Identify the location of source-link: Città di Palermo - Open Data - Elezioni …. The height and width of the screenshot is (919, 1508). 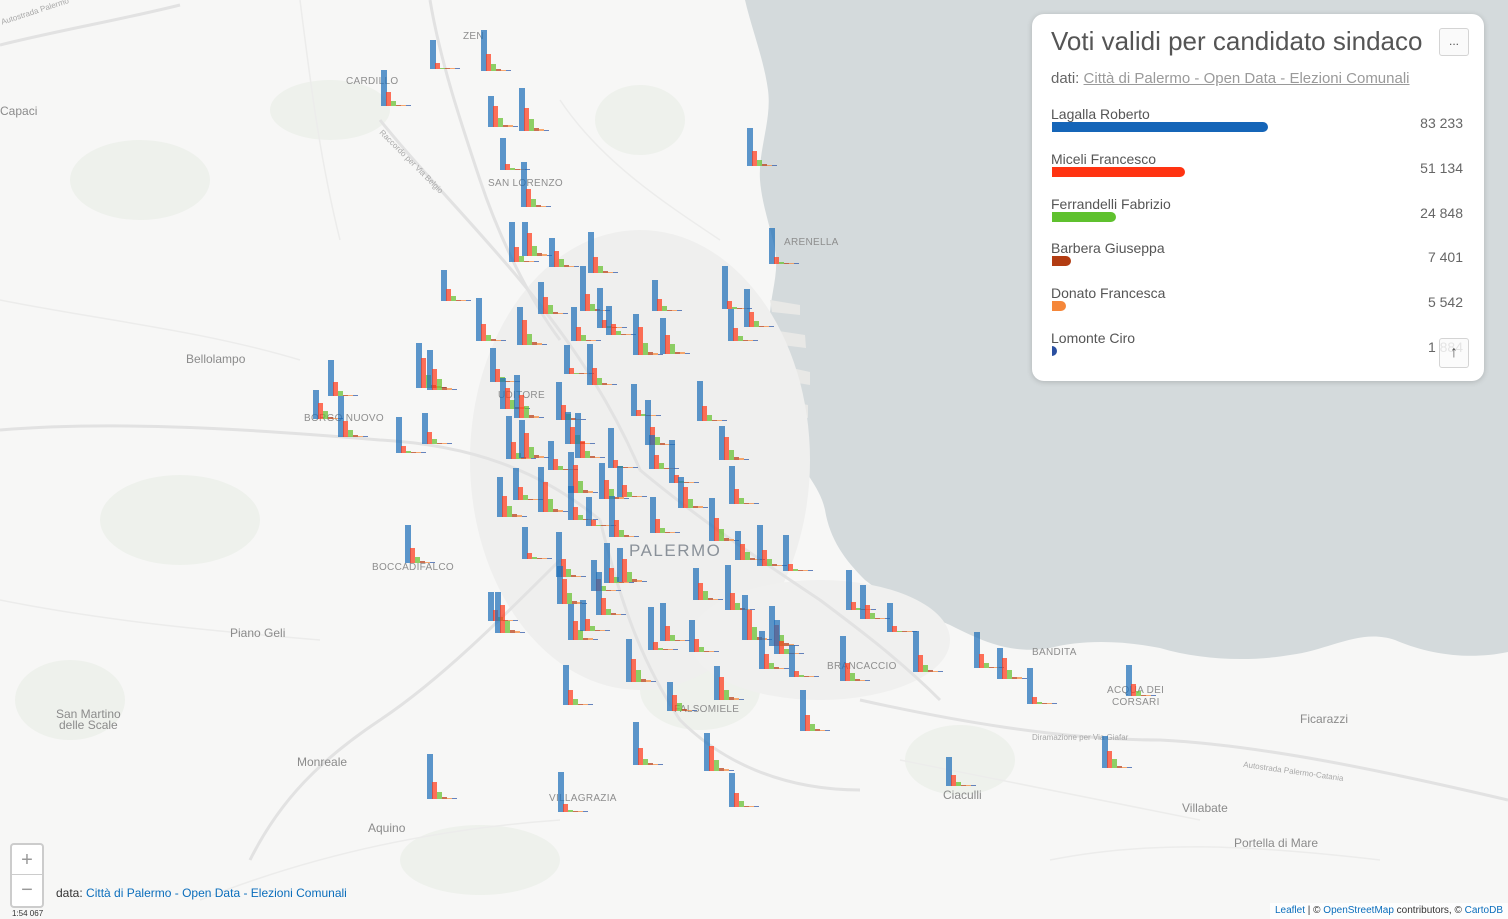
(1247, 78).